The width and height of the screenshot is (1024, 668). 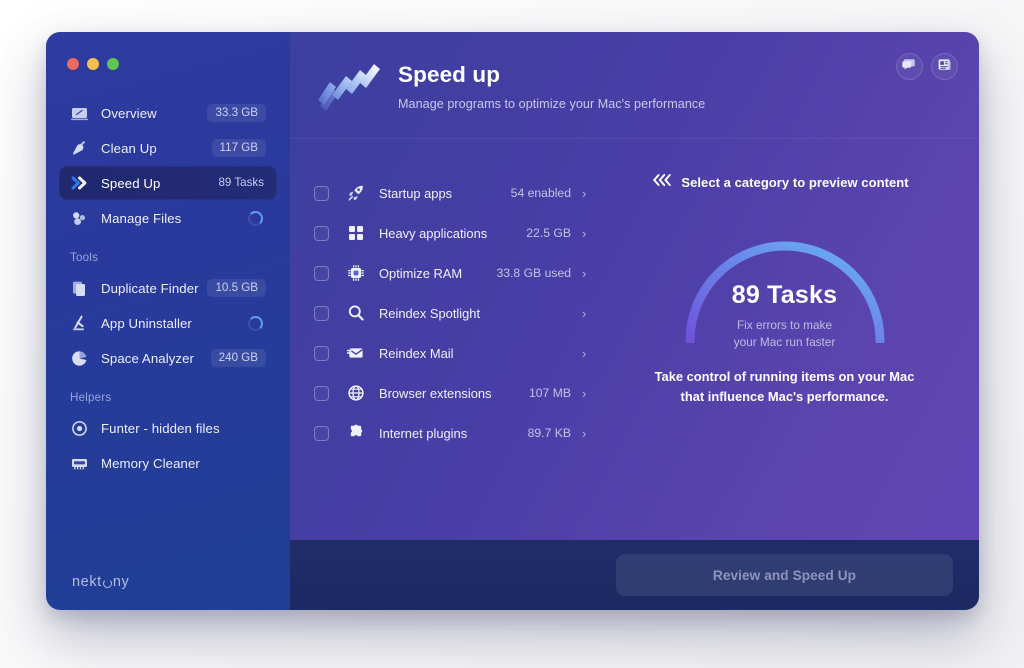 I want to click on preview-hint-label: Select a category to preview content, so click(x=795, y=182).